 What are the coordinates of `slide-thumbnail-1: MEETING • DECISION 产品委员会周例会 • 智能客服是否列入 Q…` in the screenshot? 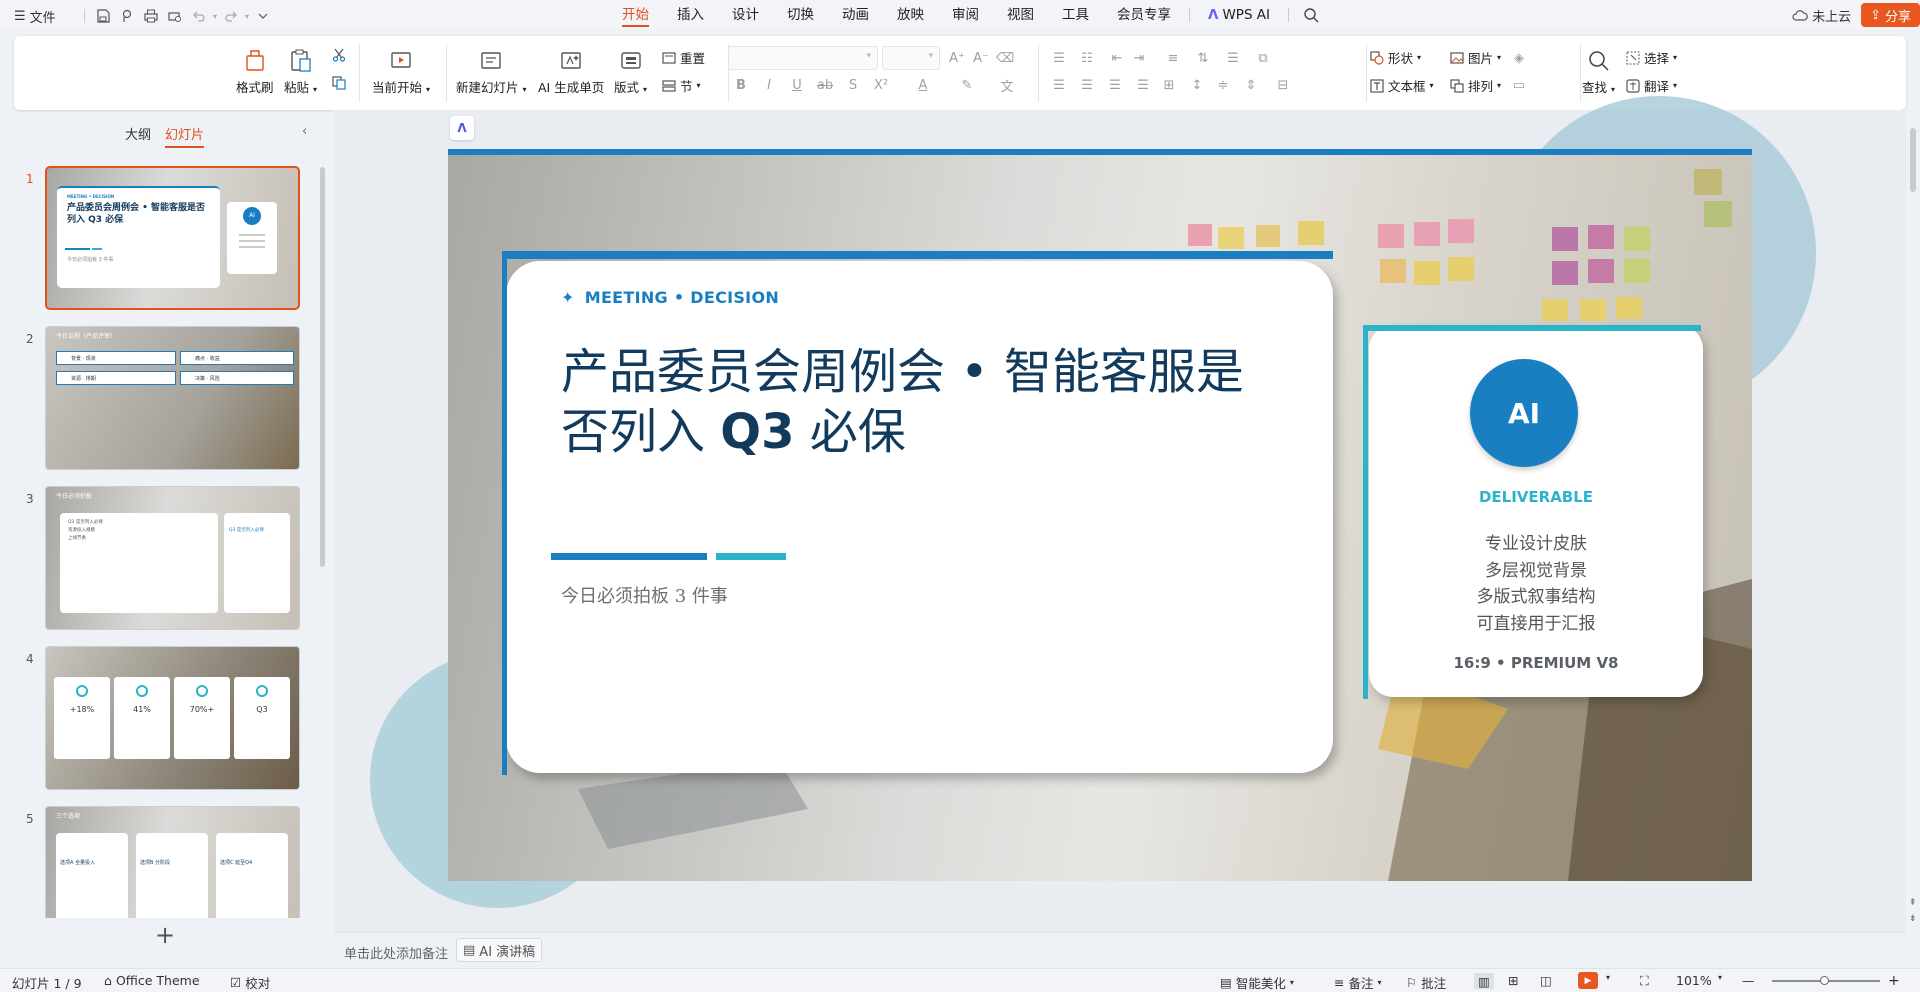 It's located at (172, 238).